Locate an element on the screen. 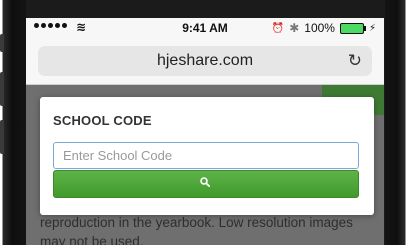 The image size is (407, 245). alarm-icon: ⏰ is located at coordinates (278, 28).